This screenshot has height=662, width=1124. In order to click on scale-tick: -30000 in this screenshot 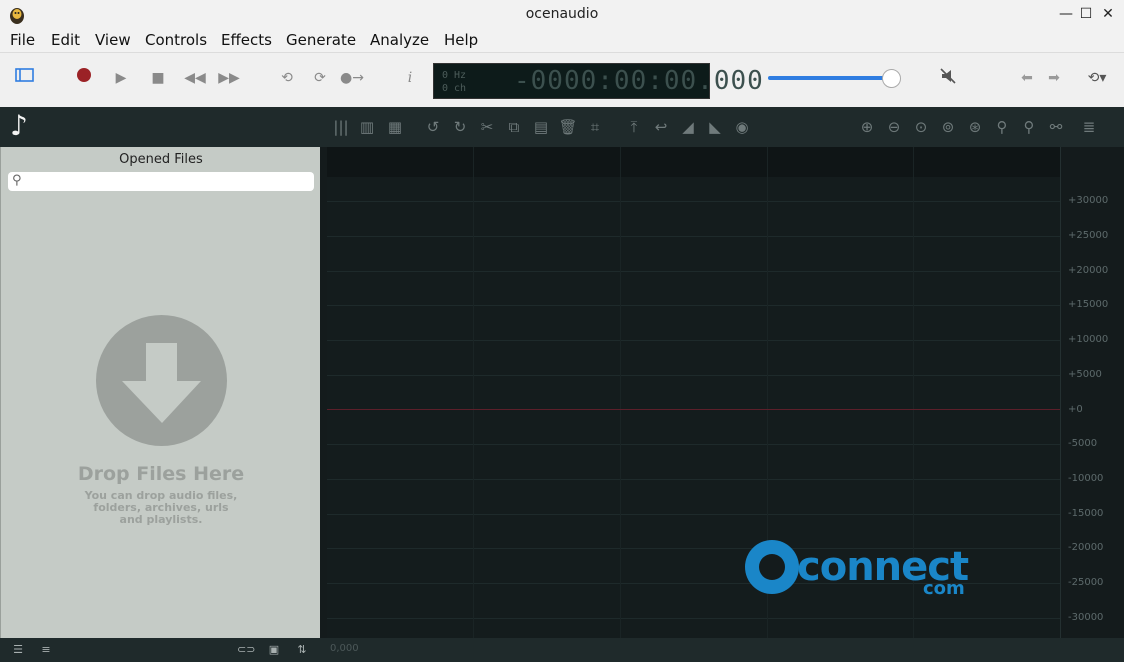, I will do `click(1086, 617)`.